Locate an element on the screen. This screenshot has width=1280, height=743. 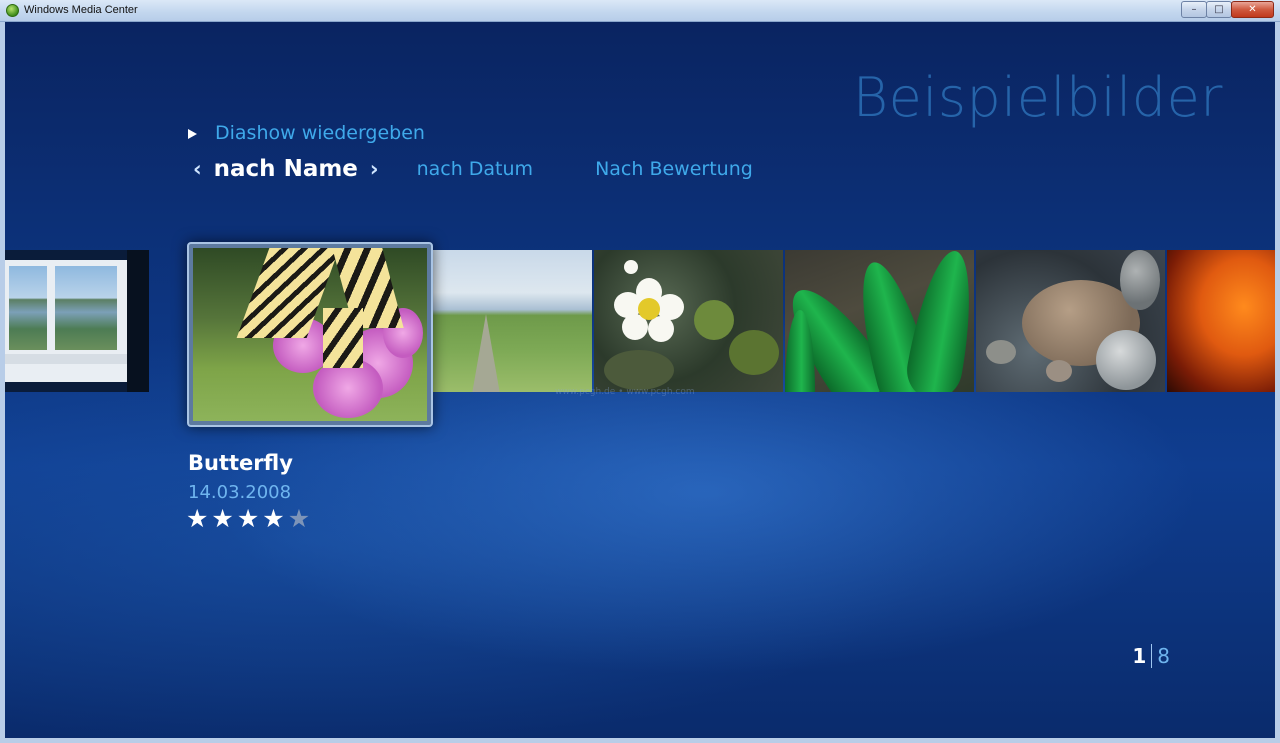
page-title: Beispielbilder is located at coordinates (1037, 97).